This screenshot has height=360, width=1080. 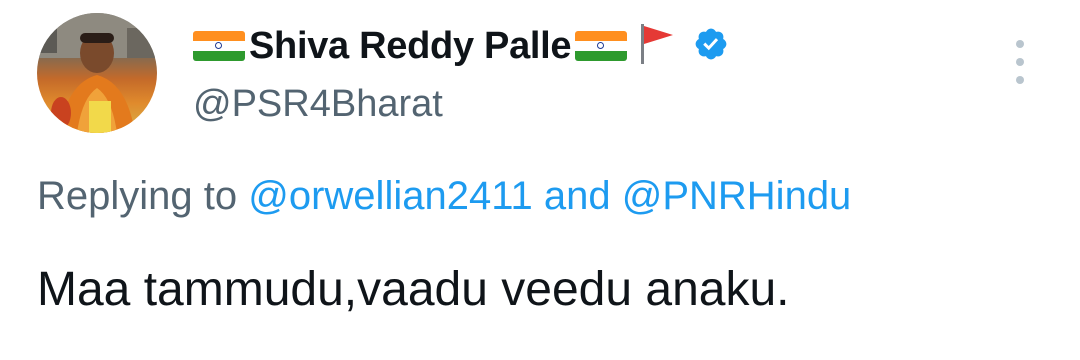 I want to click on reply-mention-pnrhindu: @PNRHindu, so click(x=737, y=196).